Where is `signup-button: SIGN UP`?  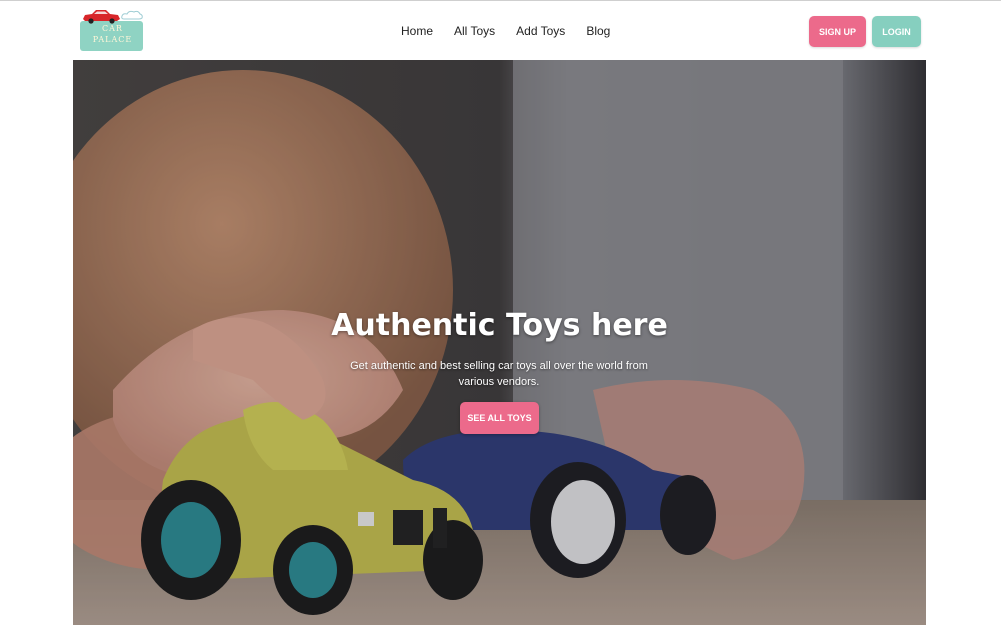
signup-button: SIGN UP is located at coordinates (837, 31).